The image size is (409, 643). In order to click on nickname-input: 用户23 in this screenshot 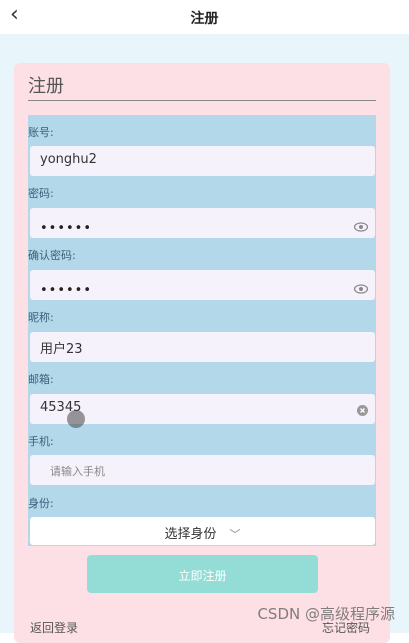, I will do `click(202, 347)`.